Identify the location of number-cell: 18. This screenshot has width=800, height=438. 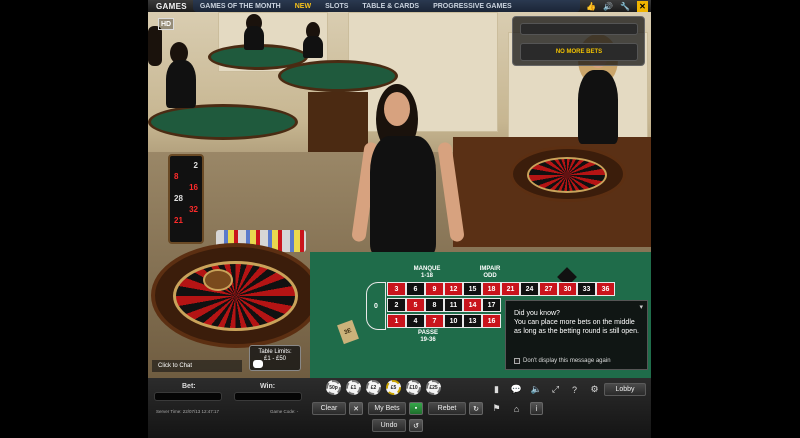
(491, 289).